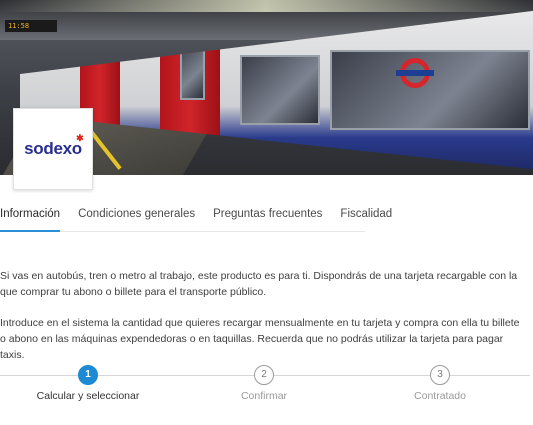 The image size is (533, 425). I want to click on underground-roundel, so click(415, 73).